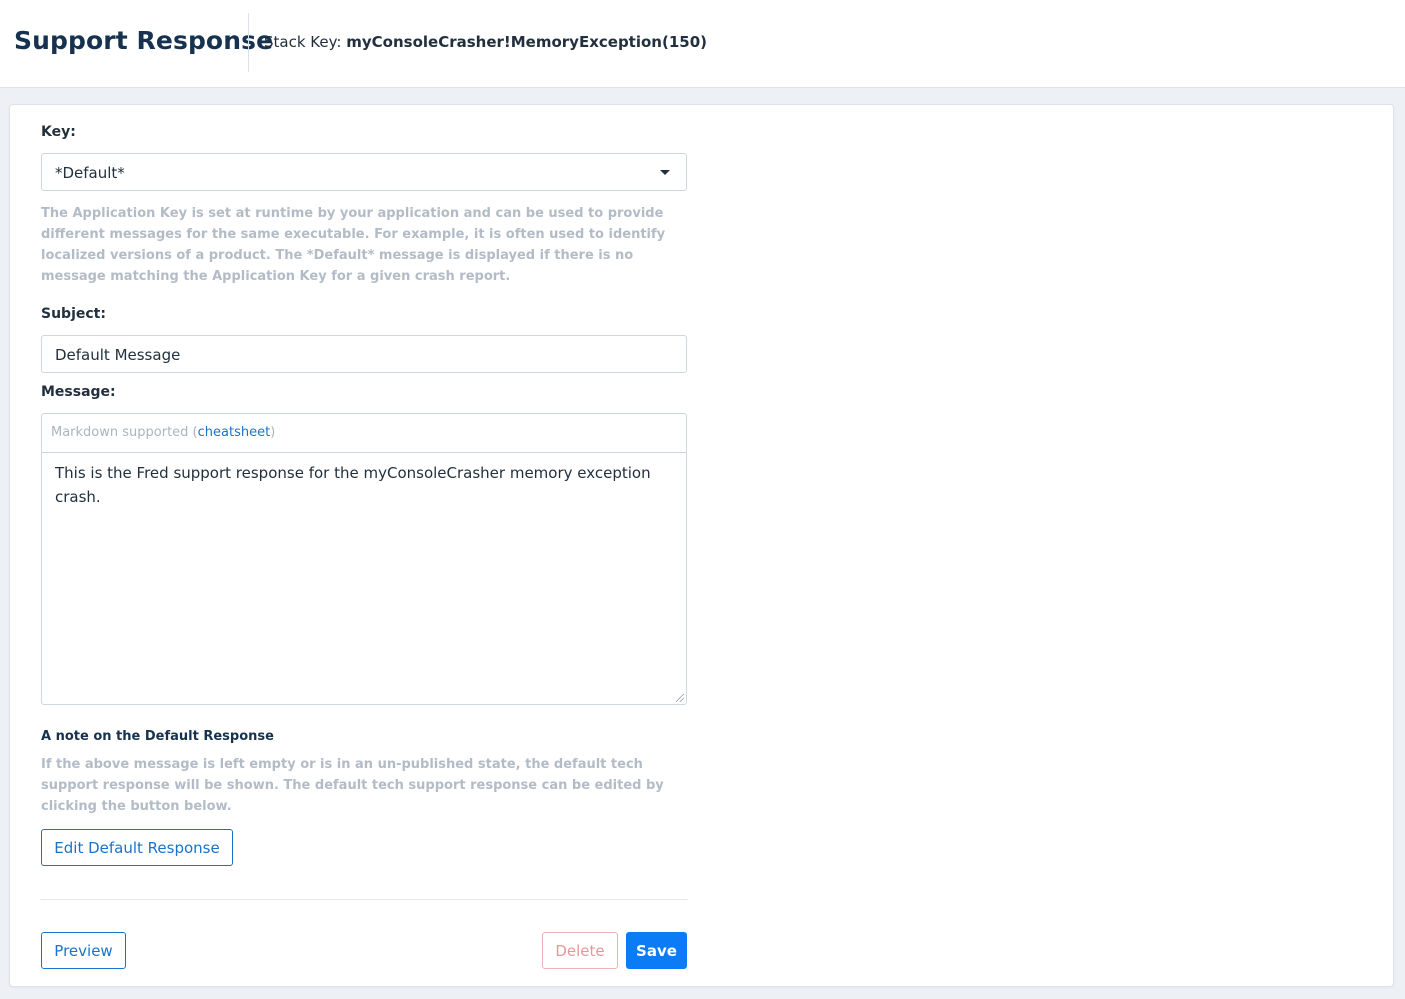 Image resolution: width=1405 pixels, height=999 pixels. What do you see at coordinates (364, 899) in the screenshot?
I see `divider` at bounding box center [364, 899].